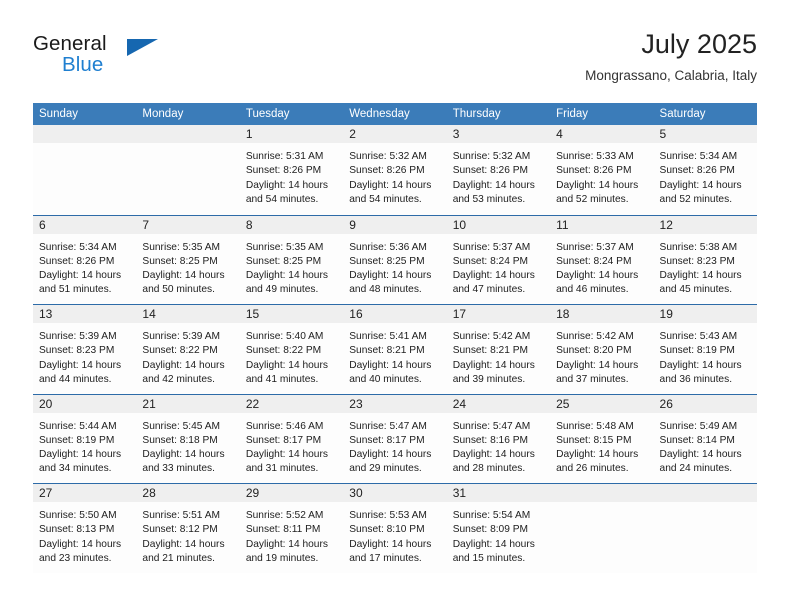  I want to click on weekday-header-thursday: Thursday, so click(476, 114).